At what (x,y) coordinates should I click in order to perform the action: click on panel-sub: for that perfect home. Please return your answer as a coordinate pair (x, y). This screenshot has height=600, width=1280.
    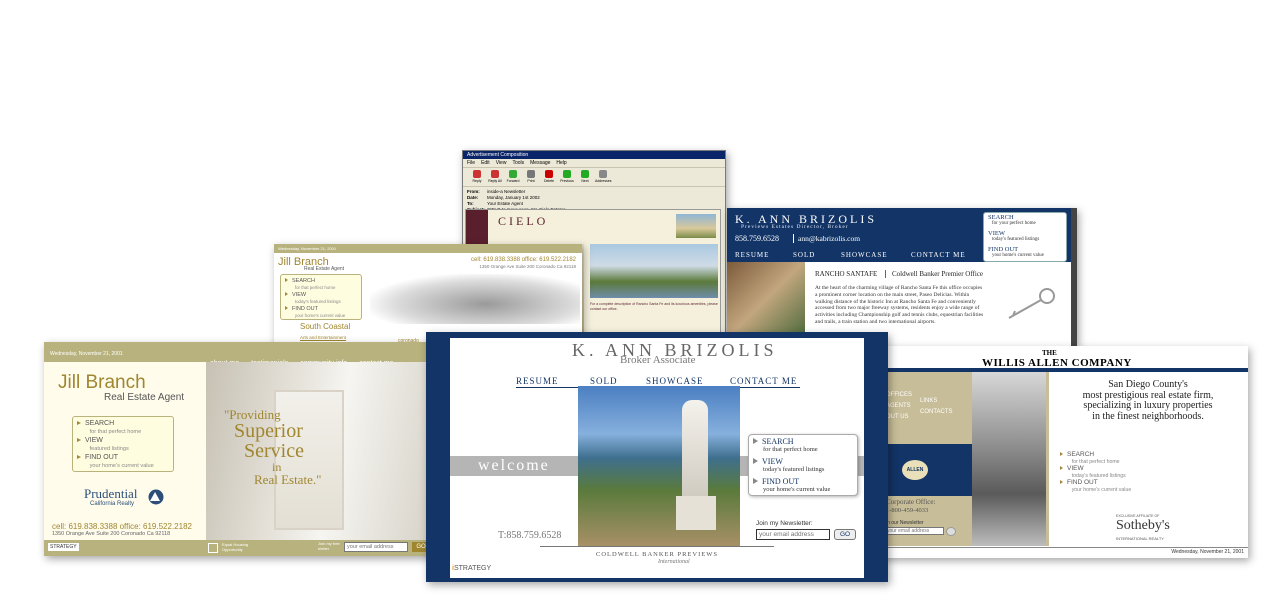
    Looking at the image, I should click on (315, 287).